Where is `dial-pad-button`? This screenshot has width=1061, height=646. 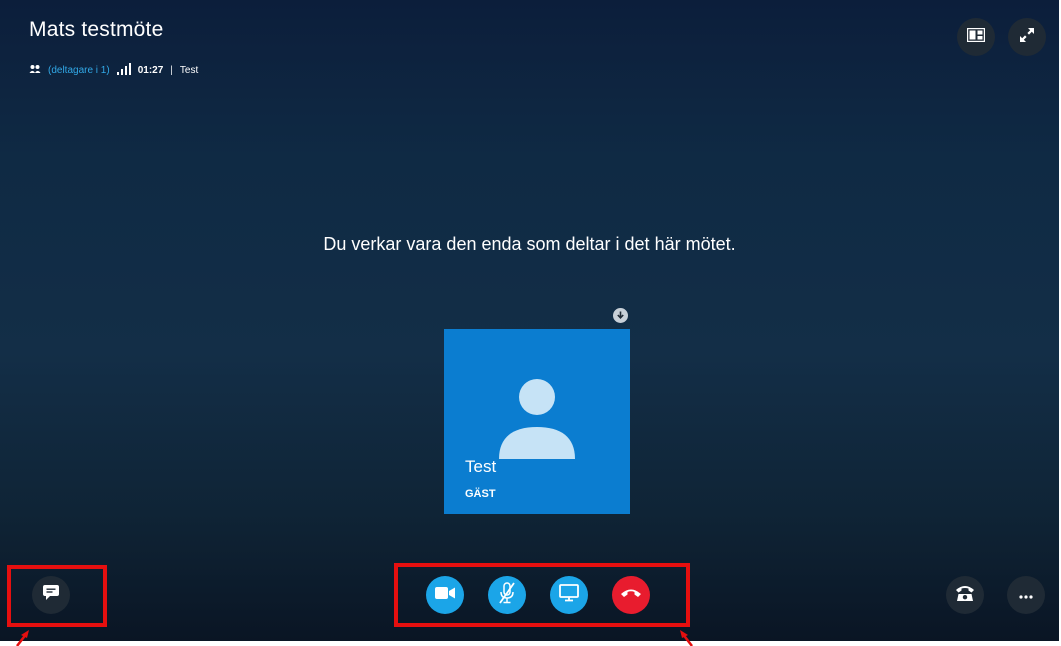 dial-pad-button is located at coordinates (965, 595).